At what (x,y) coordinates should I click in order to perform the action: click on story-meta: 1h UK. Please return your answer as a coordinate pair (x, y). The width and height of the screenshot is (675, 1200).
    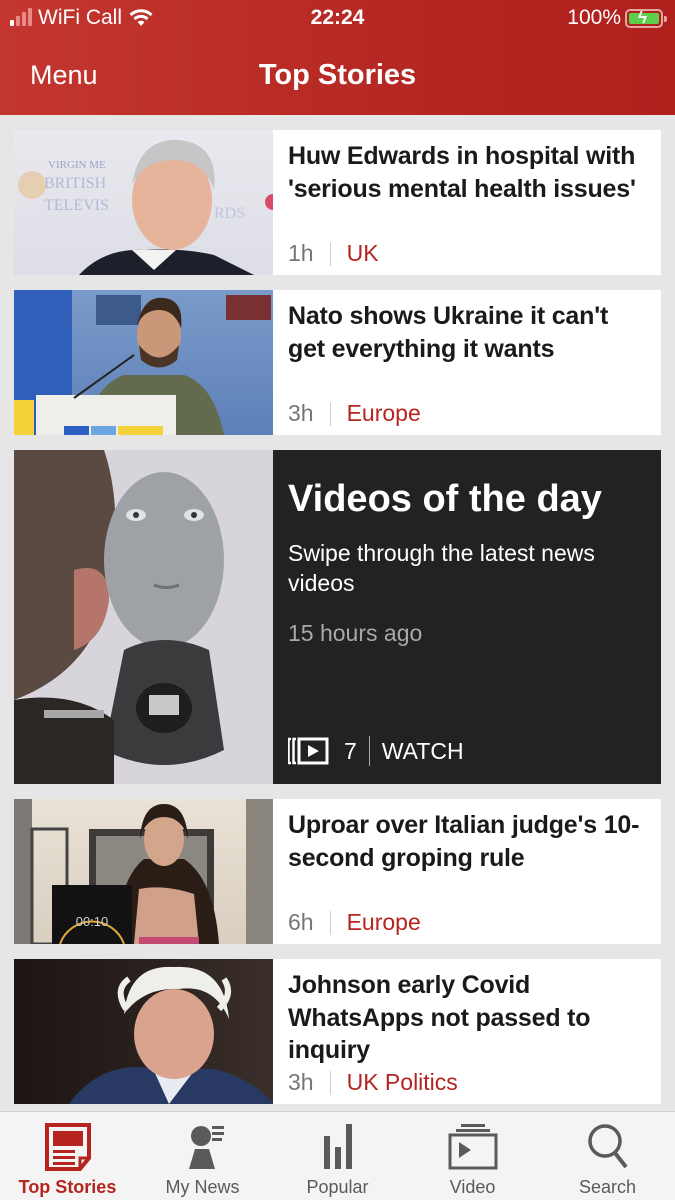
    Looking at the image, I should click on (333, 253).